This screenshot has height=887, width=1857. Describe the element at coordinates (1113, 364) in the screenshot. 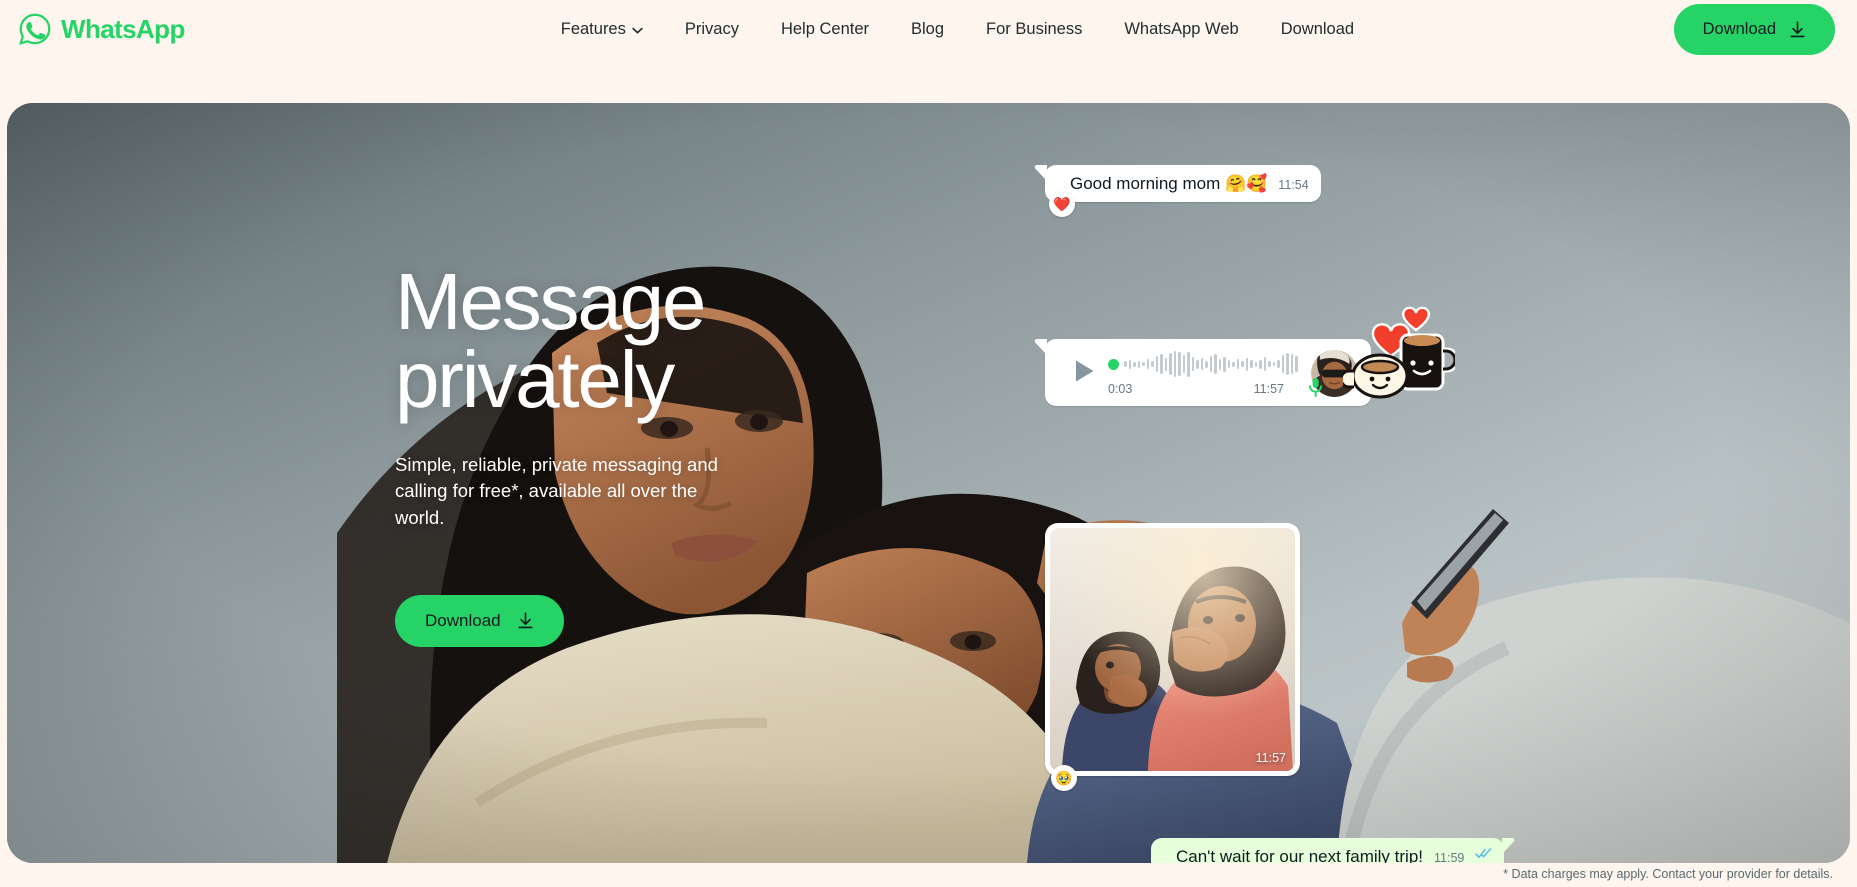

I see `unplayed-indicator-dot` at that location.